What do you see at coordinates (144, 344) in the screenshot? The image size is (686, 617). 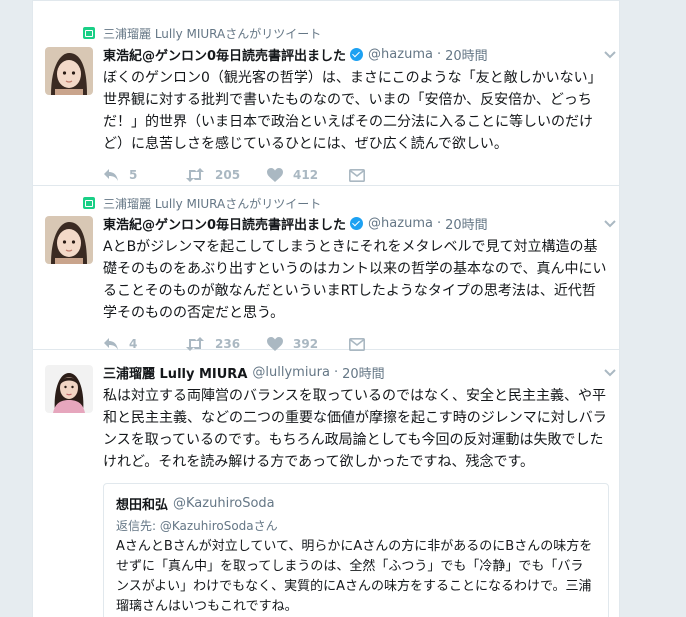 I see `reply-button: 4` at bounding box center [144, 344].